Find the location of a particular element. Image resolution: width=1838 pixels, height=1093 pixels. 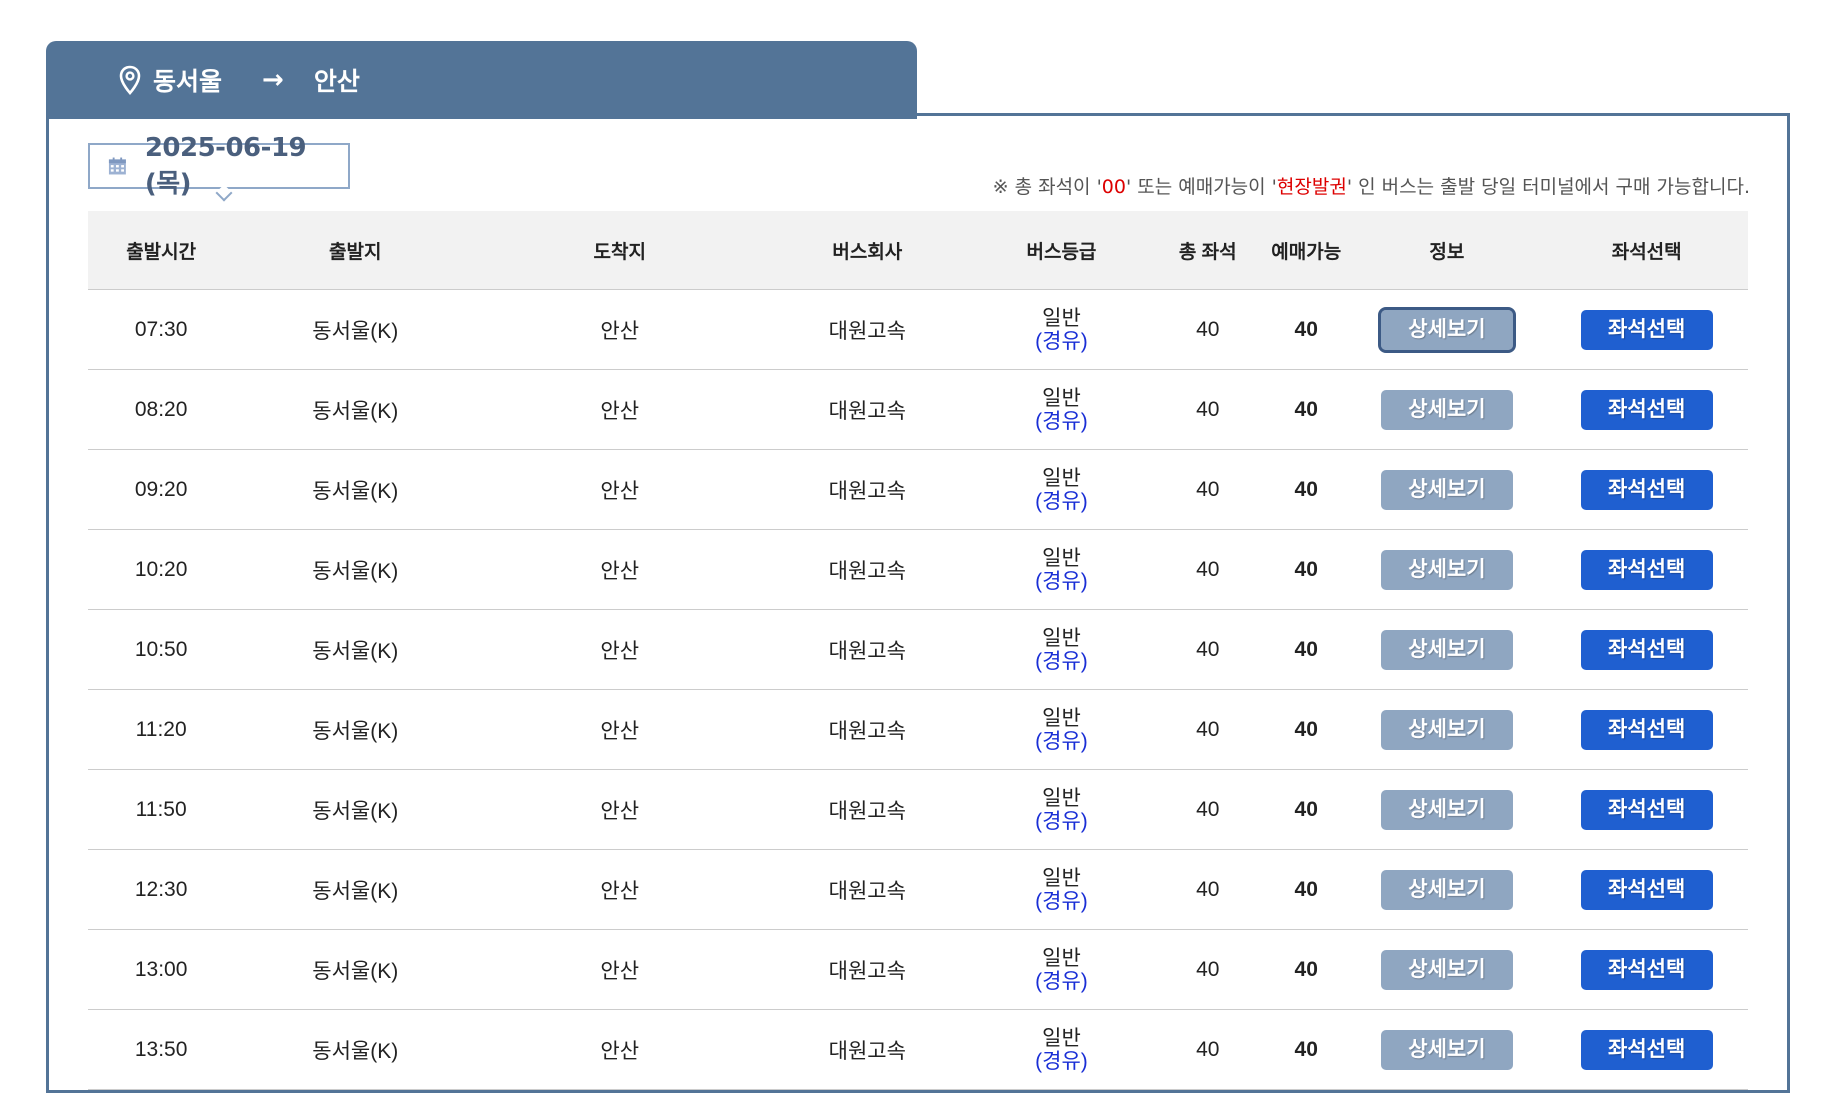

route-destination: 안산 is located at coordinates (336, 81).